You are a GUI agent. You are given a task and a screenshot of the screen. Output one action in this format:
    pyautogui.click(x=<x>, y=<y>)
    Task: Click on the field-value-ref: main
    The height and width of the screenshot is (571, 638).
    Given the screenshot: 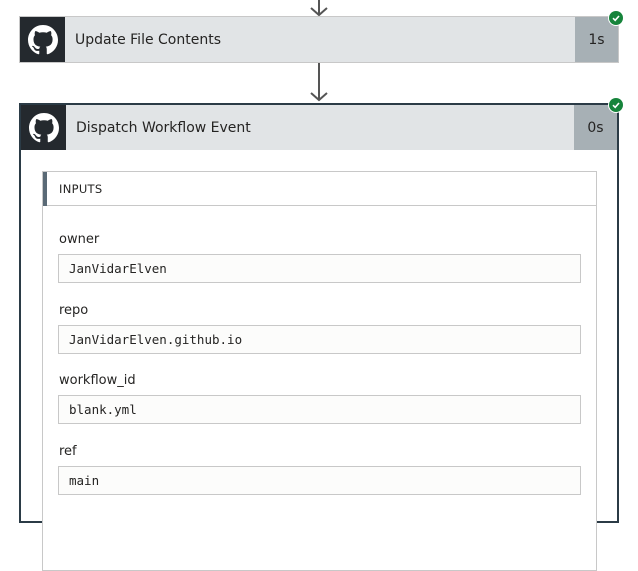 What is the action you would take?
    pyautogui.click(x=84, y=480)
    